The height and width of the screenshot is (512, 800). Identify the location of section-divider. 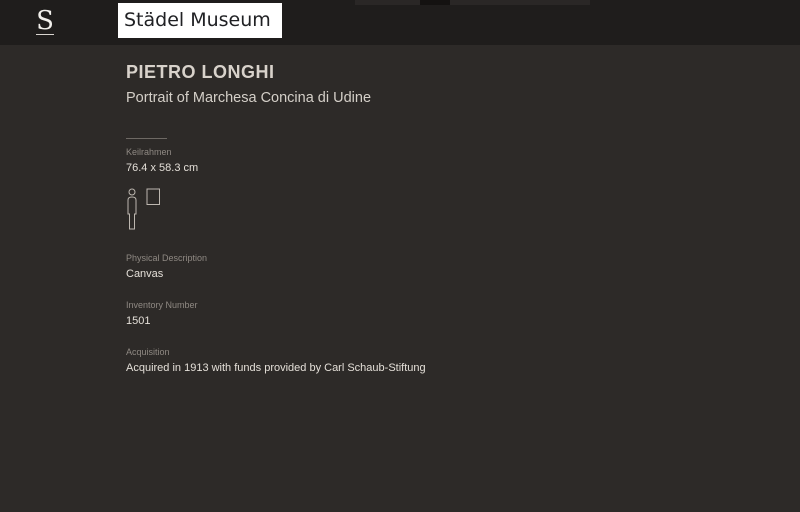
(146, 138).